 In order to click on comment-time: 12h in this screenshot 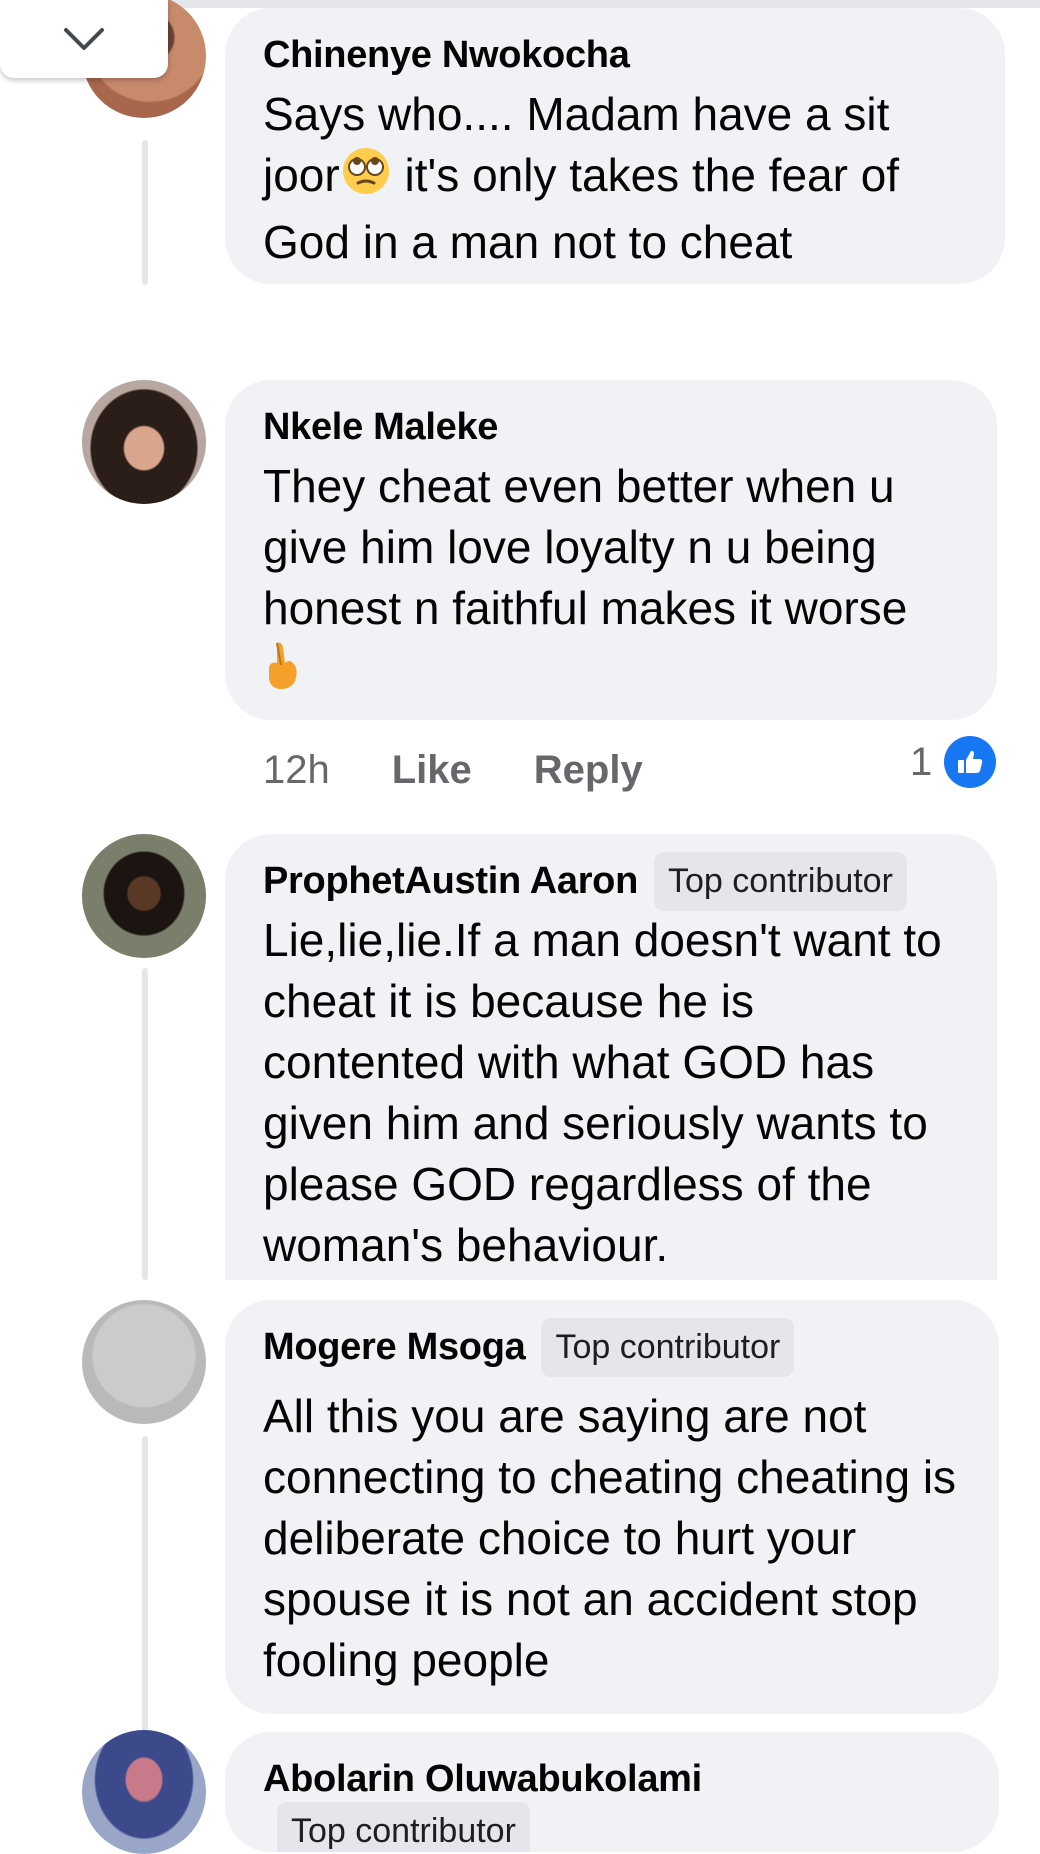, I will do `click(296, 770)`.